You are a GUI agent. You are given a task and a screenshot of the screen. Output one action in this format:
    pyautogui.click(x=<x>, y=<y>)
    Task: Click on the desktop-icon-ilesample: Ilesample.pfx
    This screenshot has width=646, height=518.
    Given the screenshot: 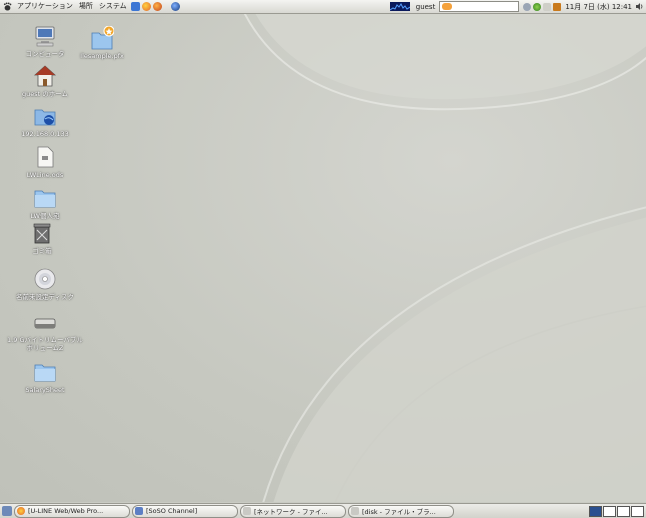 What is the action you would take?
    pyautogui.click(x=102, y=43)
    